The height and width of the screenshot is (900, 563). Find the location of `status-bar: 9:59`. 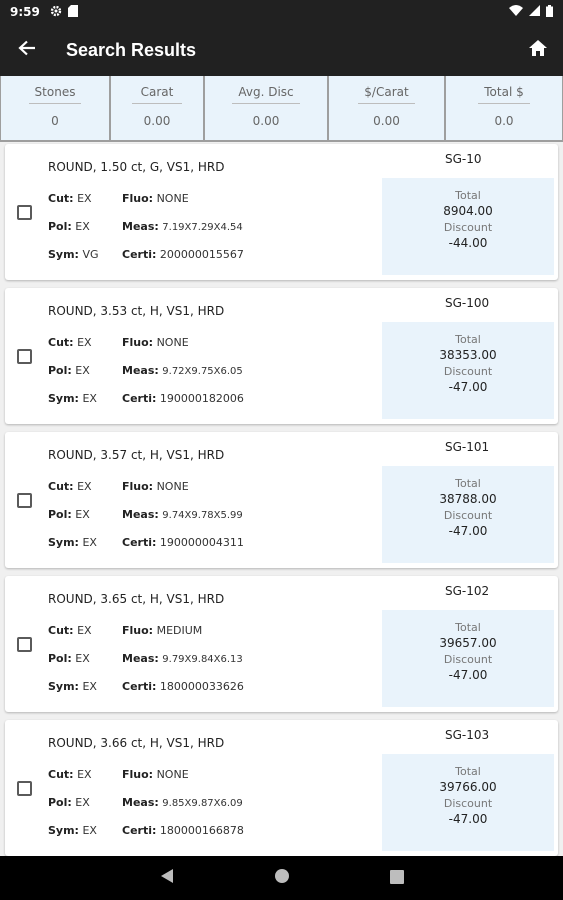

status-bar: 9:59 is located at coordinates (281, 12).